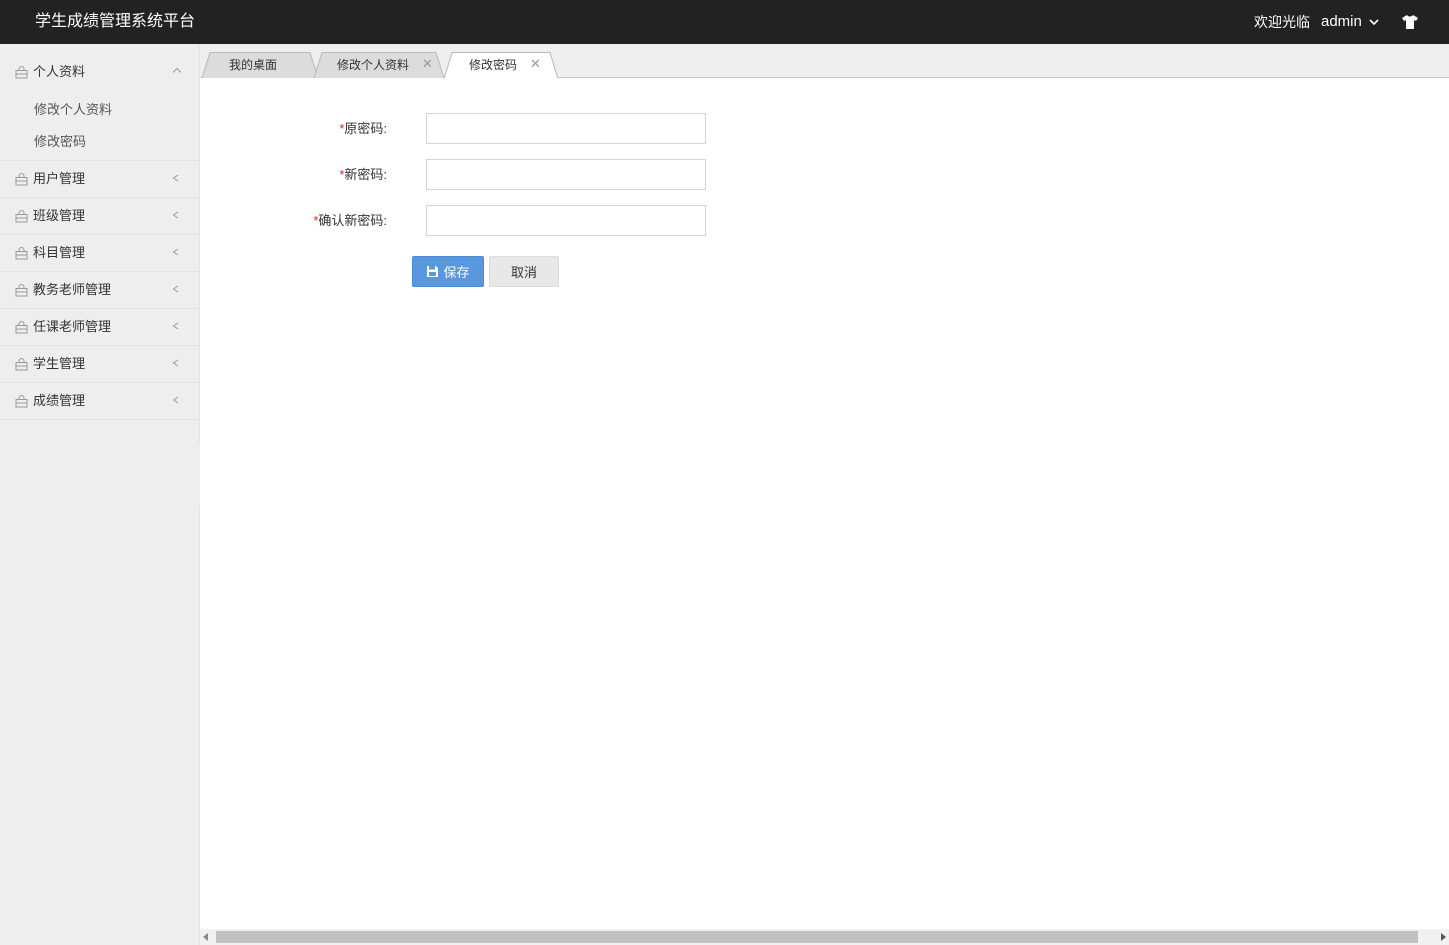 This screenshot has width=1449, height=945. What do you see at coordinates (566, 220) in the screenshot?
I see `confirm-password-input` at bounding box center [566, 220].